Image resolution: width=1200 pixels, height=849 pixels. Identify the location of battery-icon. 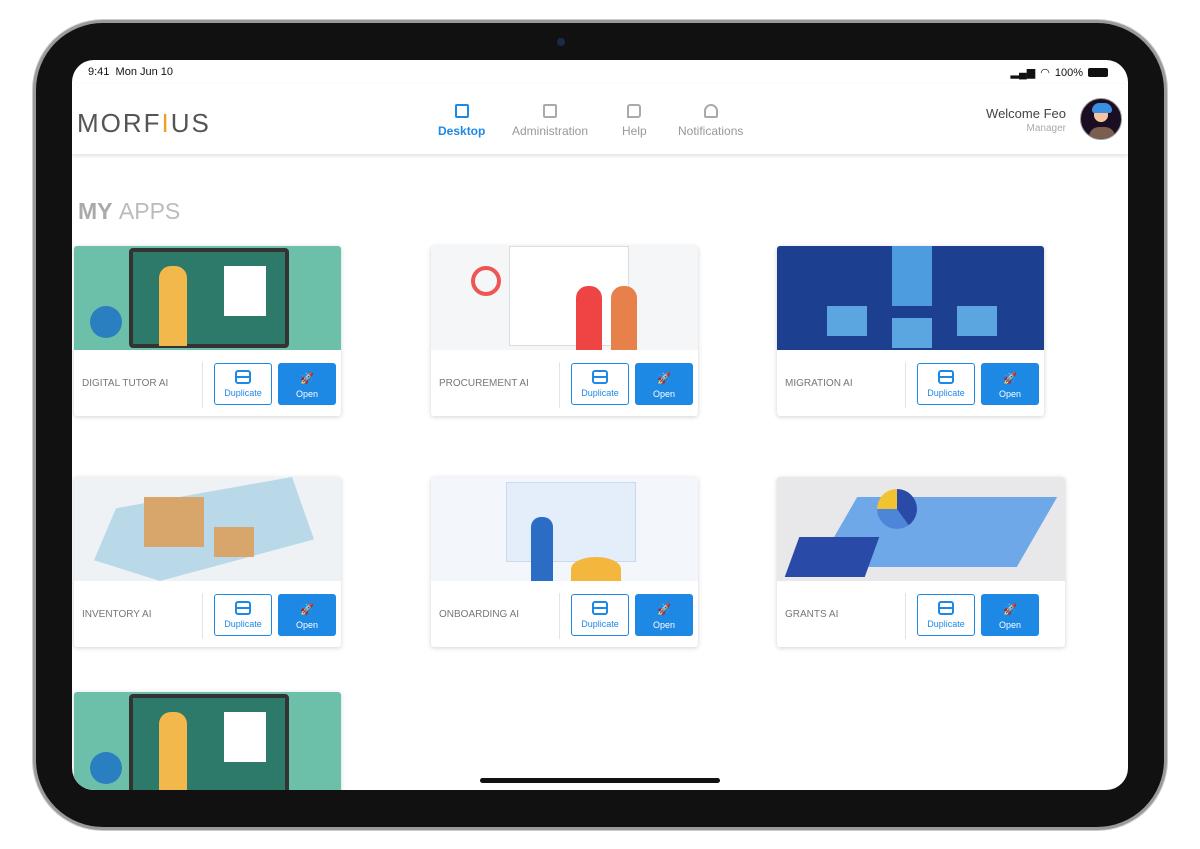
(1098, 72).